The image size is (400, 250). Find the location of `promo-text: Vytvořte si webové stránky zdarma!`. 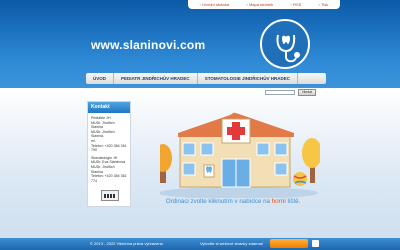

promo-text: Vytvořte si webové stránky zdarma! is located at coordinates (231, 243).